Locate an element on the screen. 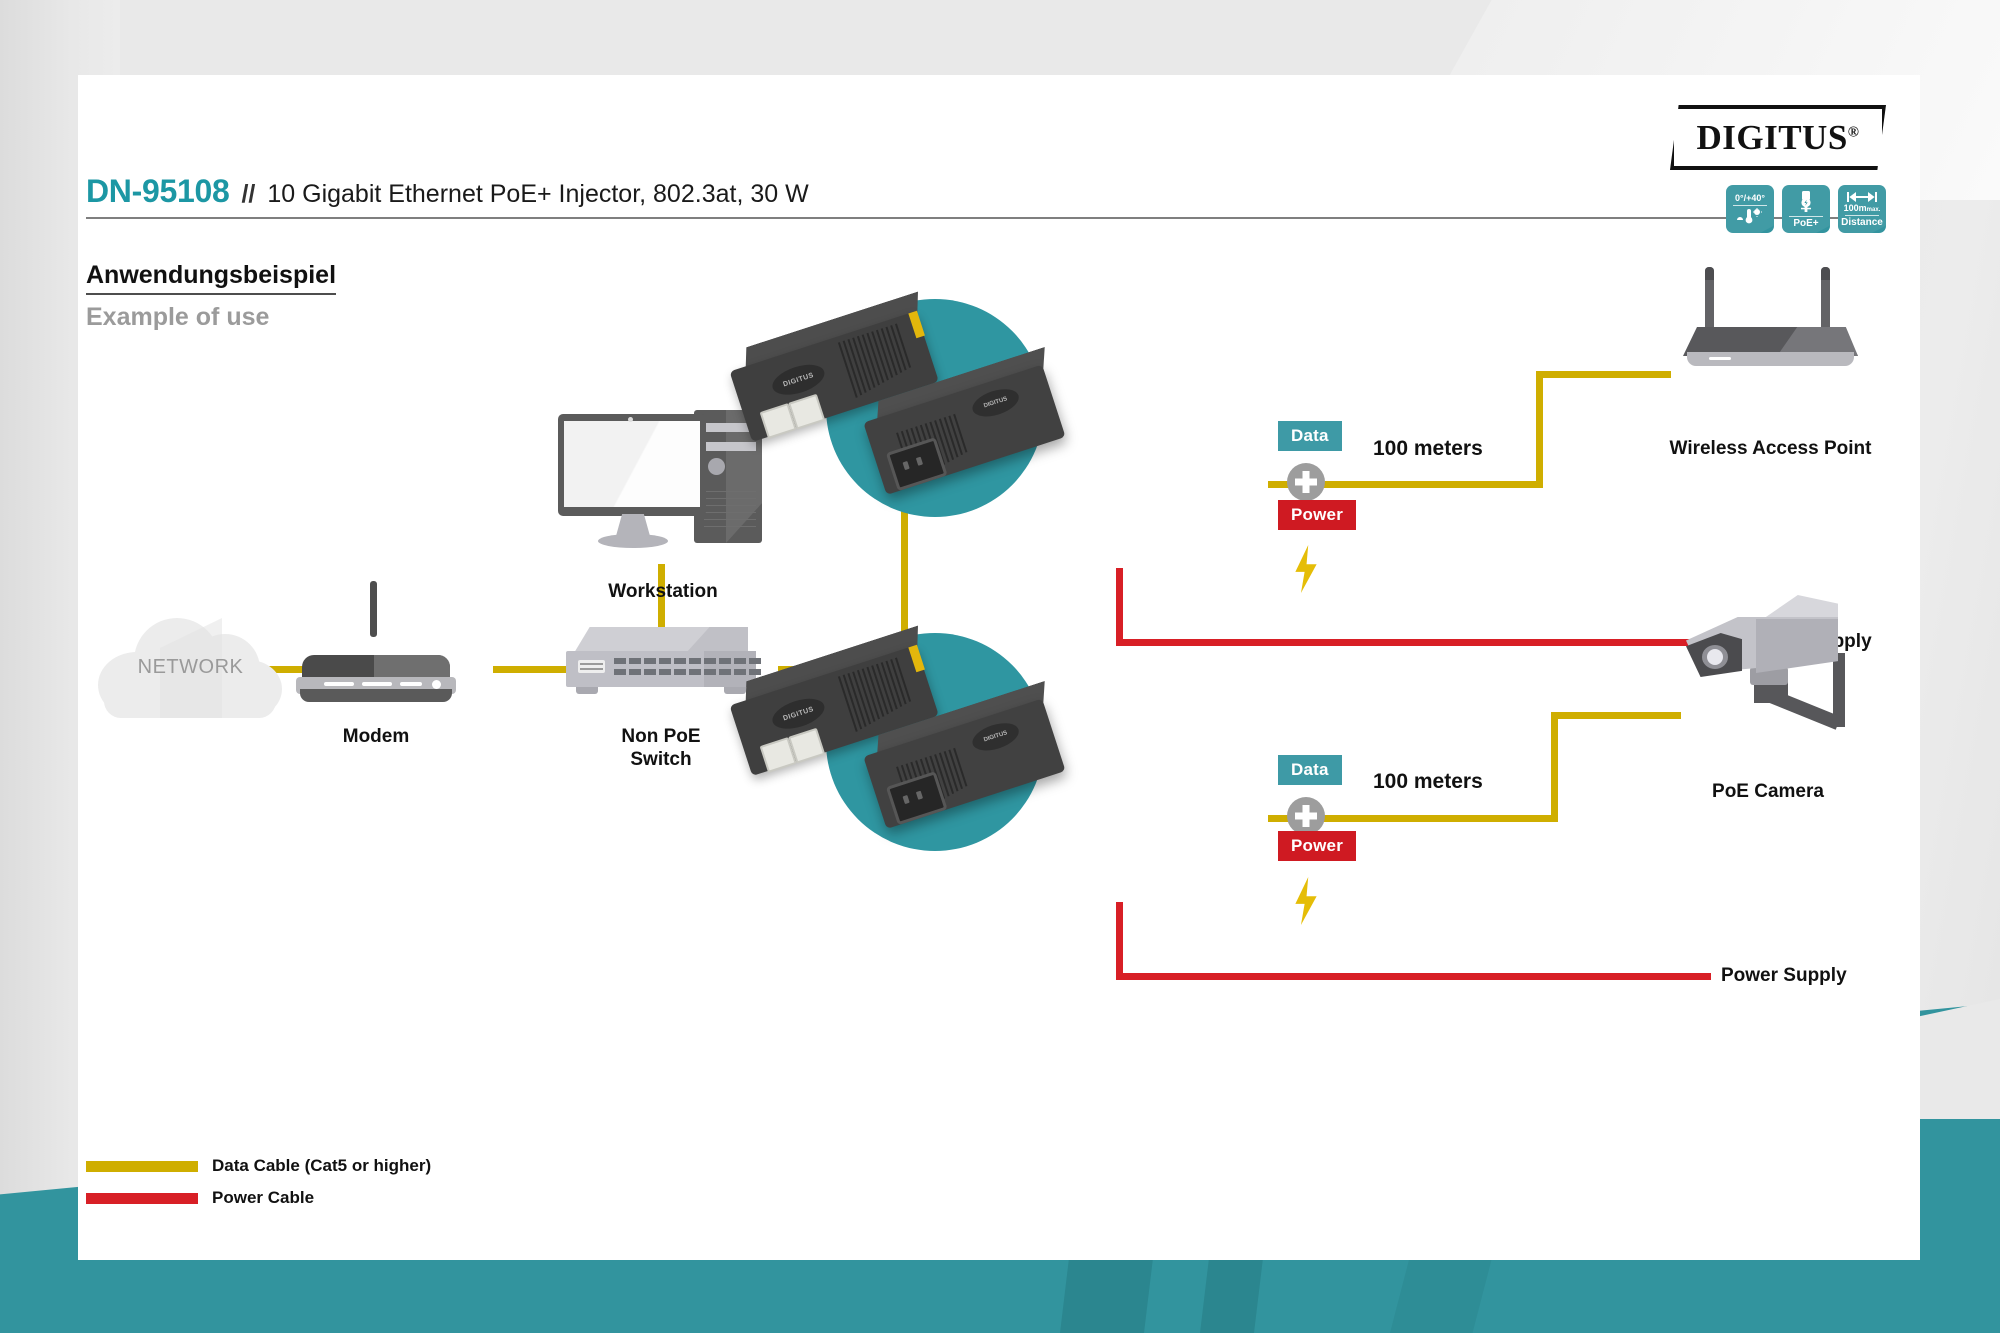 The height and width of the screenshot is (1333, 2000). plus-combiner-icon-bottom is located at coordinates (1306, 816).